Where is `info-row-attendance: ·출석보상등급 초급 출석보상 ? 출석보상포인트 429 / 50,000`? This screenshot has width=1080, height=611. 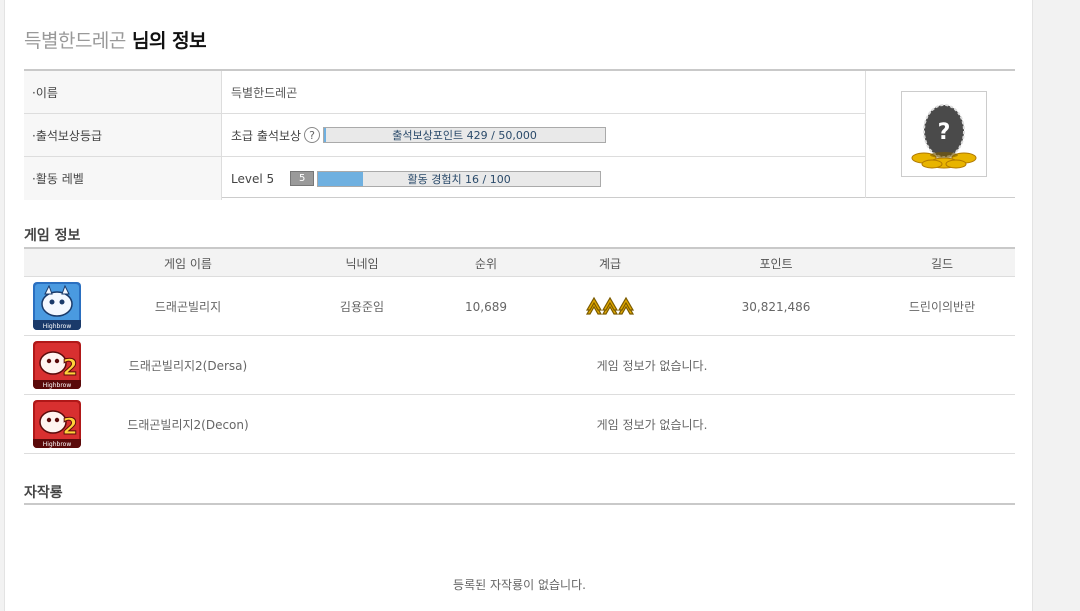
info-row-attendance: ·출석보상등급 초급 출석보상 ? 출석보상포인트 429 / 50,000 is located at coordinates (444, 135).